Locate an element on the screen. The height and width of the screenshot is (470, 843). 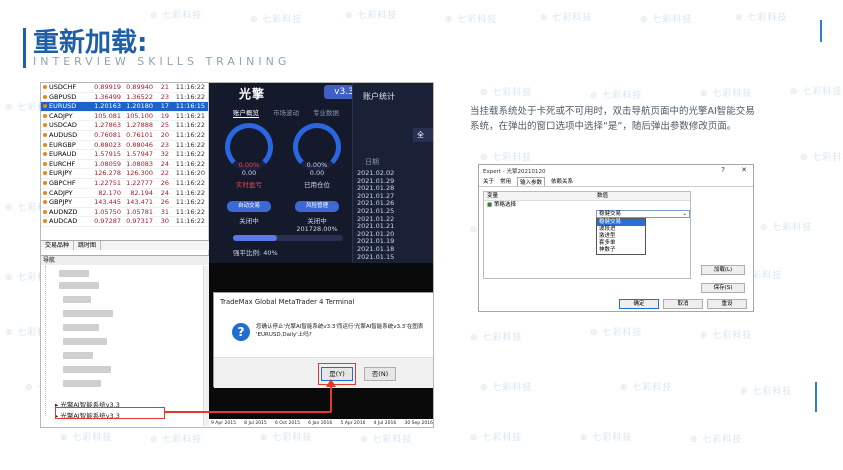
quote-row: EURJPY 126.278 126.300 22 11:16:20 is located at coordinates (124, 174).